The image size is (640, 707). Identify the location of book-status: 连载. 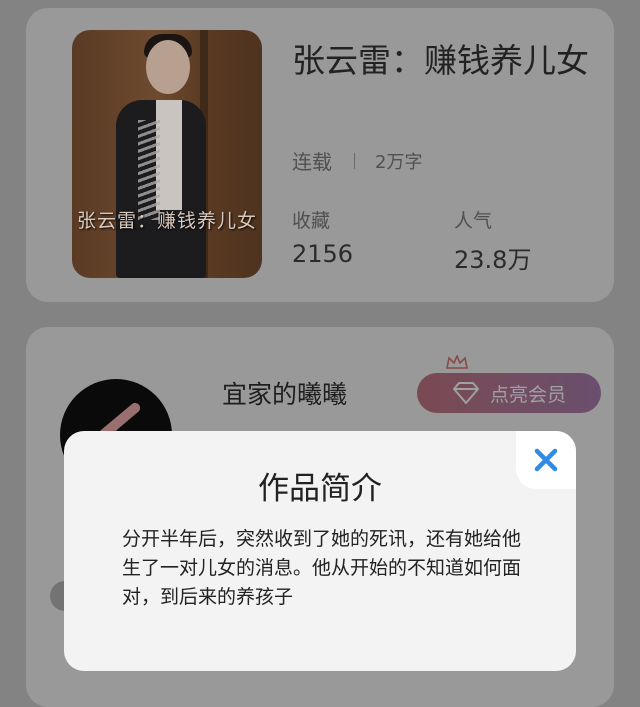
(312, 162).